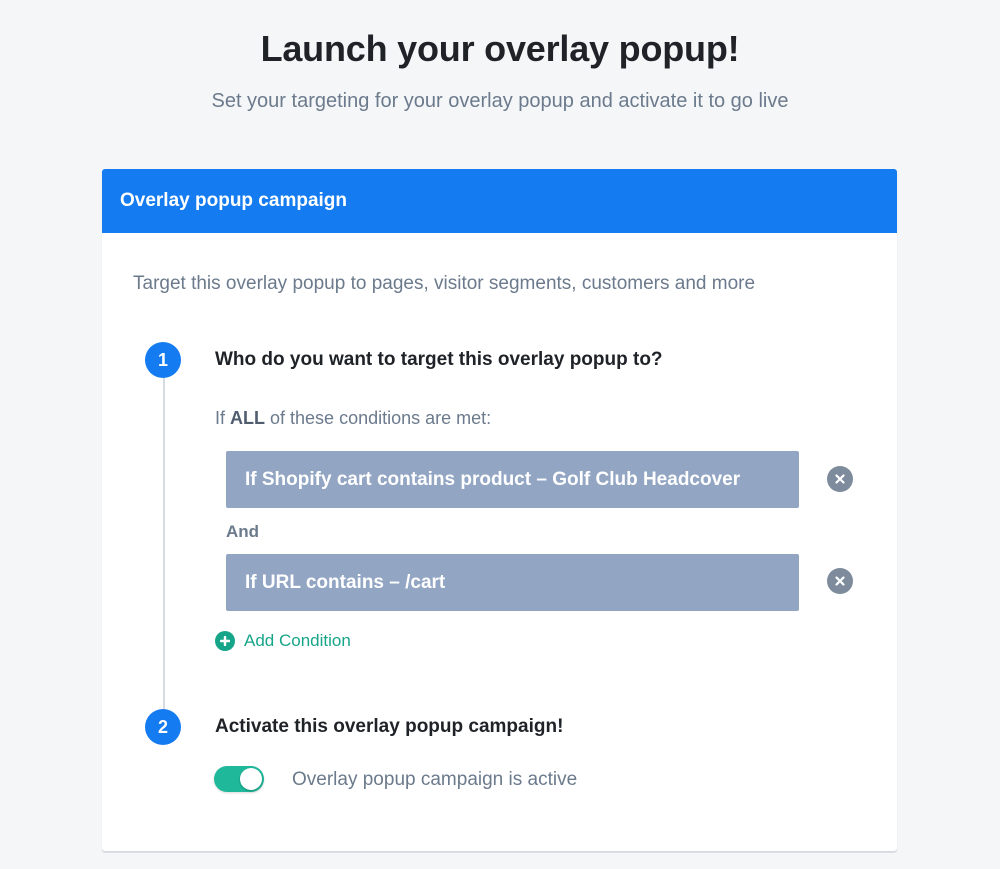 The image size is (1000, 869). What do you see at coordinates (163, 727) in the screenshot?
I see `step-2-badge: 2` at bounding box center [163, 727].